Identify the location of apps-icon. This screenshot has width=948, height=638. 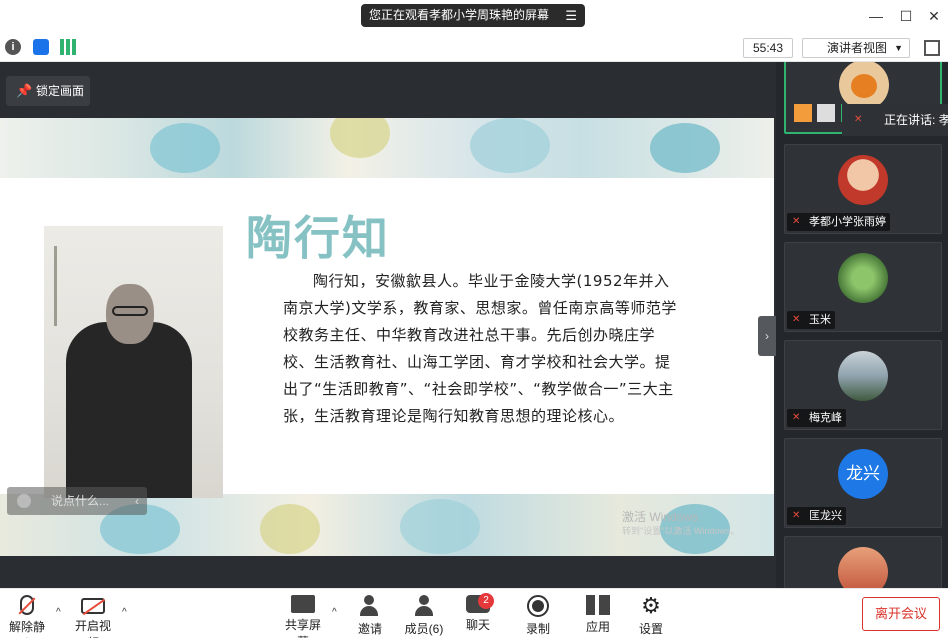
(598, 605).